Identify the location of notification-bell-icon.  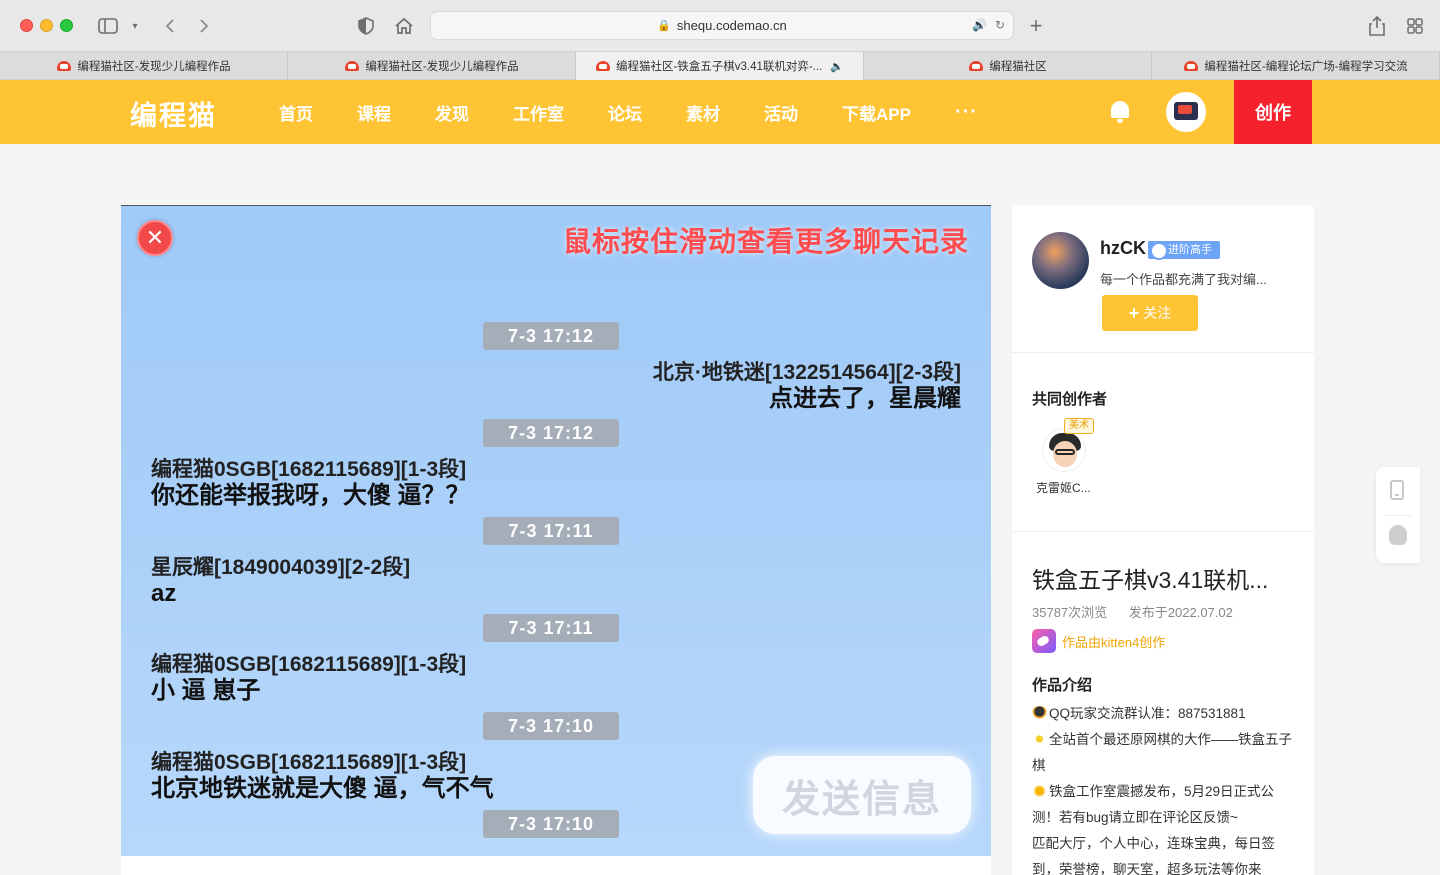
(1120, 111).